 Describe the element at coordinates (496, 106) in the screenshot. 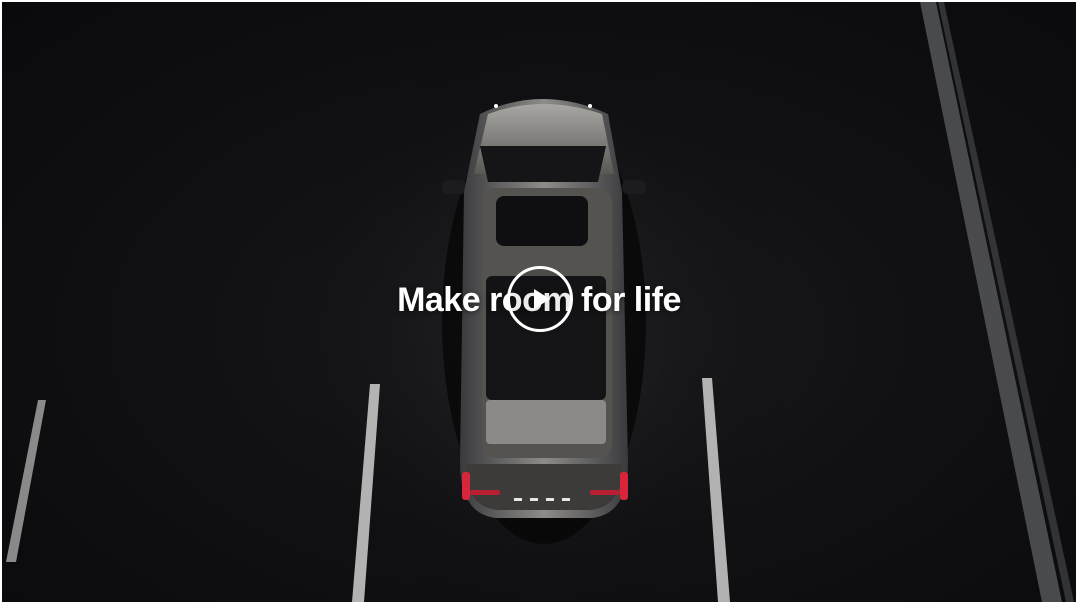

I see `headlight-glint-left` at that location.